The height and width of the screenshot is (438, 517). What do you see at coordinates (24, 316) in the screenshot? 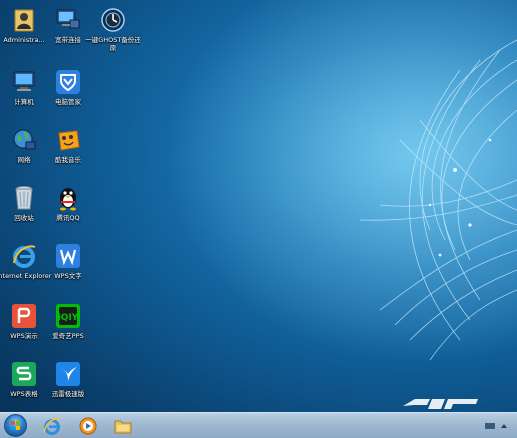
I see `wps-presentation-icon` at bounding box center [24, 316].